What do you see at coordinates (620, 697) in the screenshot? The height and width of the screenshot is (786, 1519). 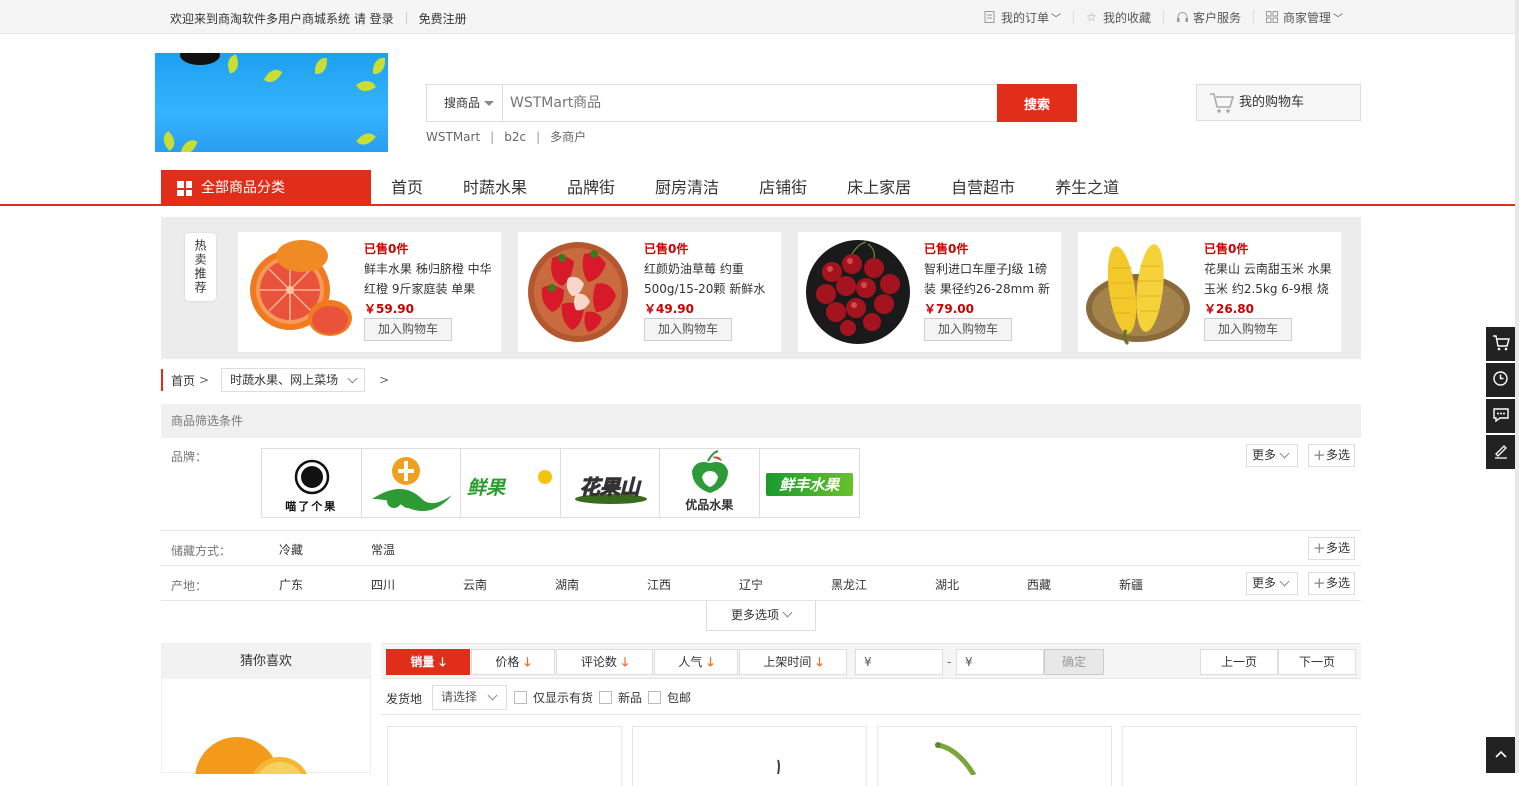 I see `new-product-checkbox: 新品` at bounding box center [620, 697].